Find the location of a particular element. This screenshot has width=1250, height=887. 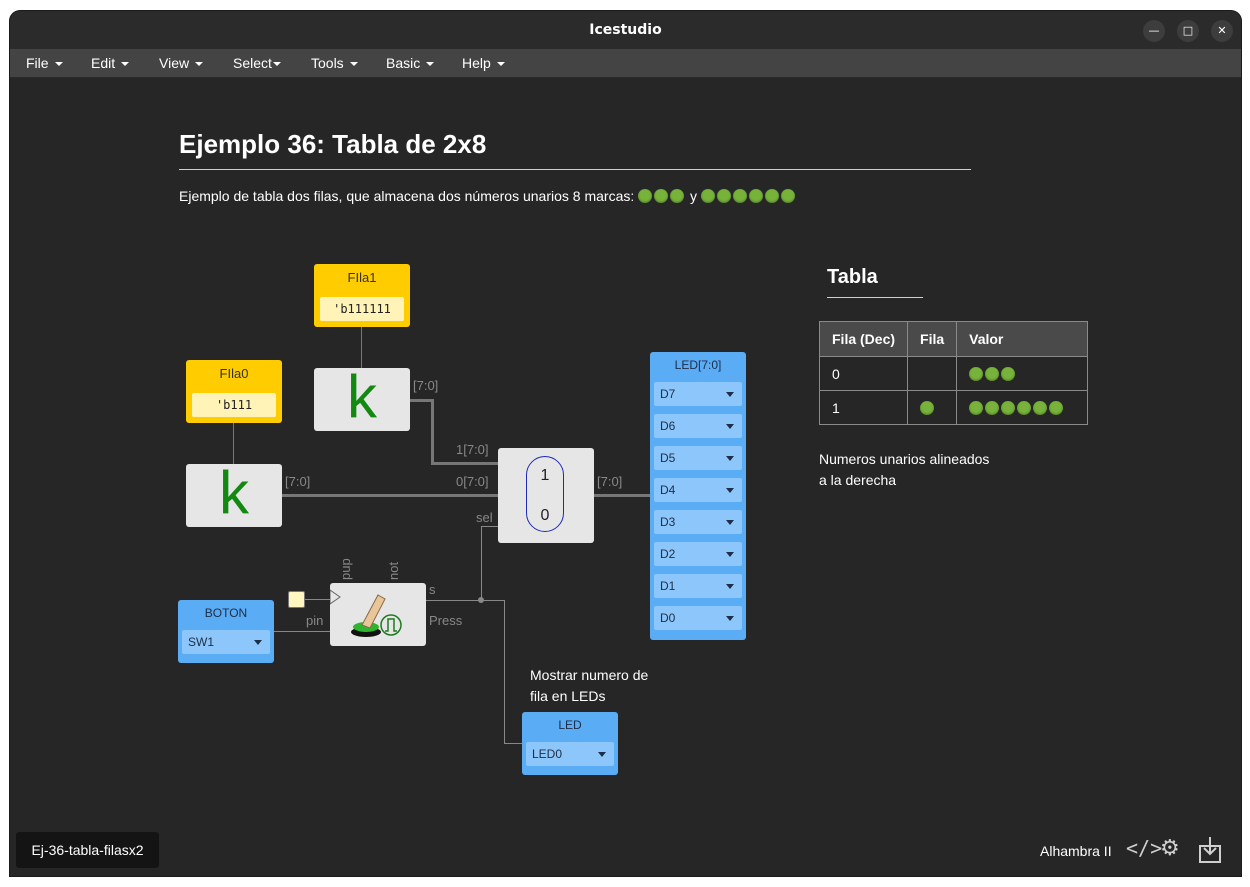

mux-icon: 1 0 is located at coordinates (545, 494).